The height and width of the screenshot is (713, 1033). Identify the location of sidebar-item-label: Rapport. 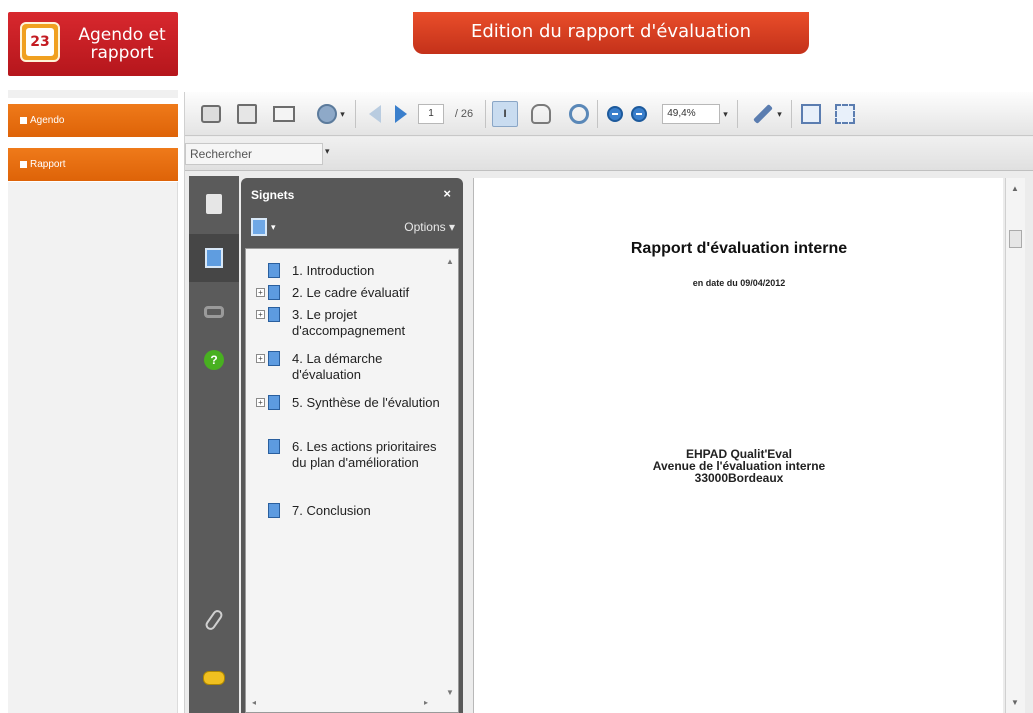
(48, 164).